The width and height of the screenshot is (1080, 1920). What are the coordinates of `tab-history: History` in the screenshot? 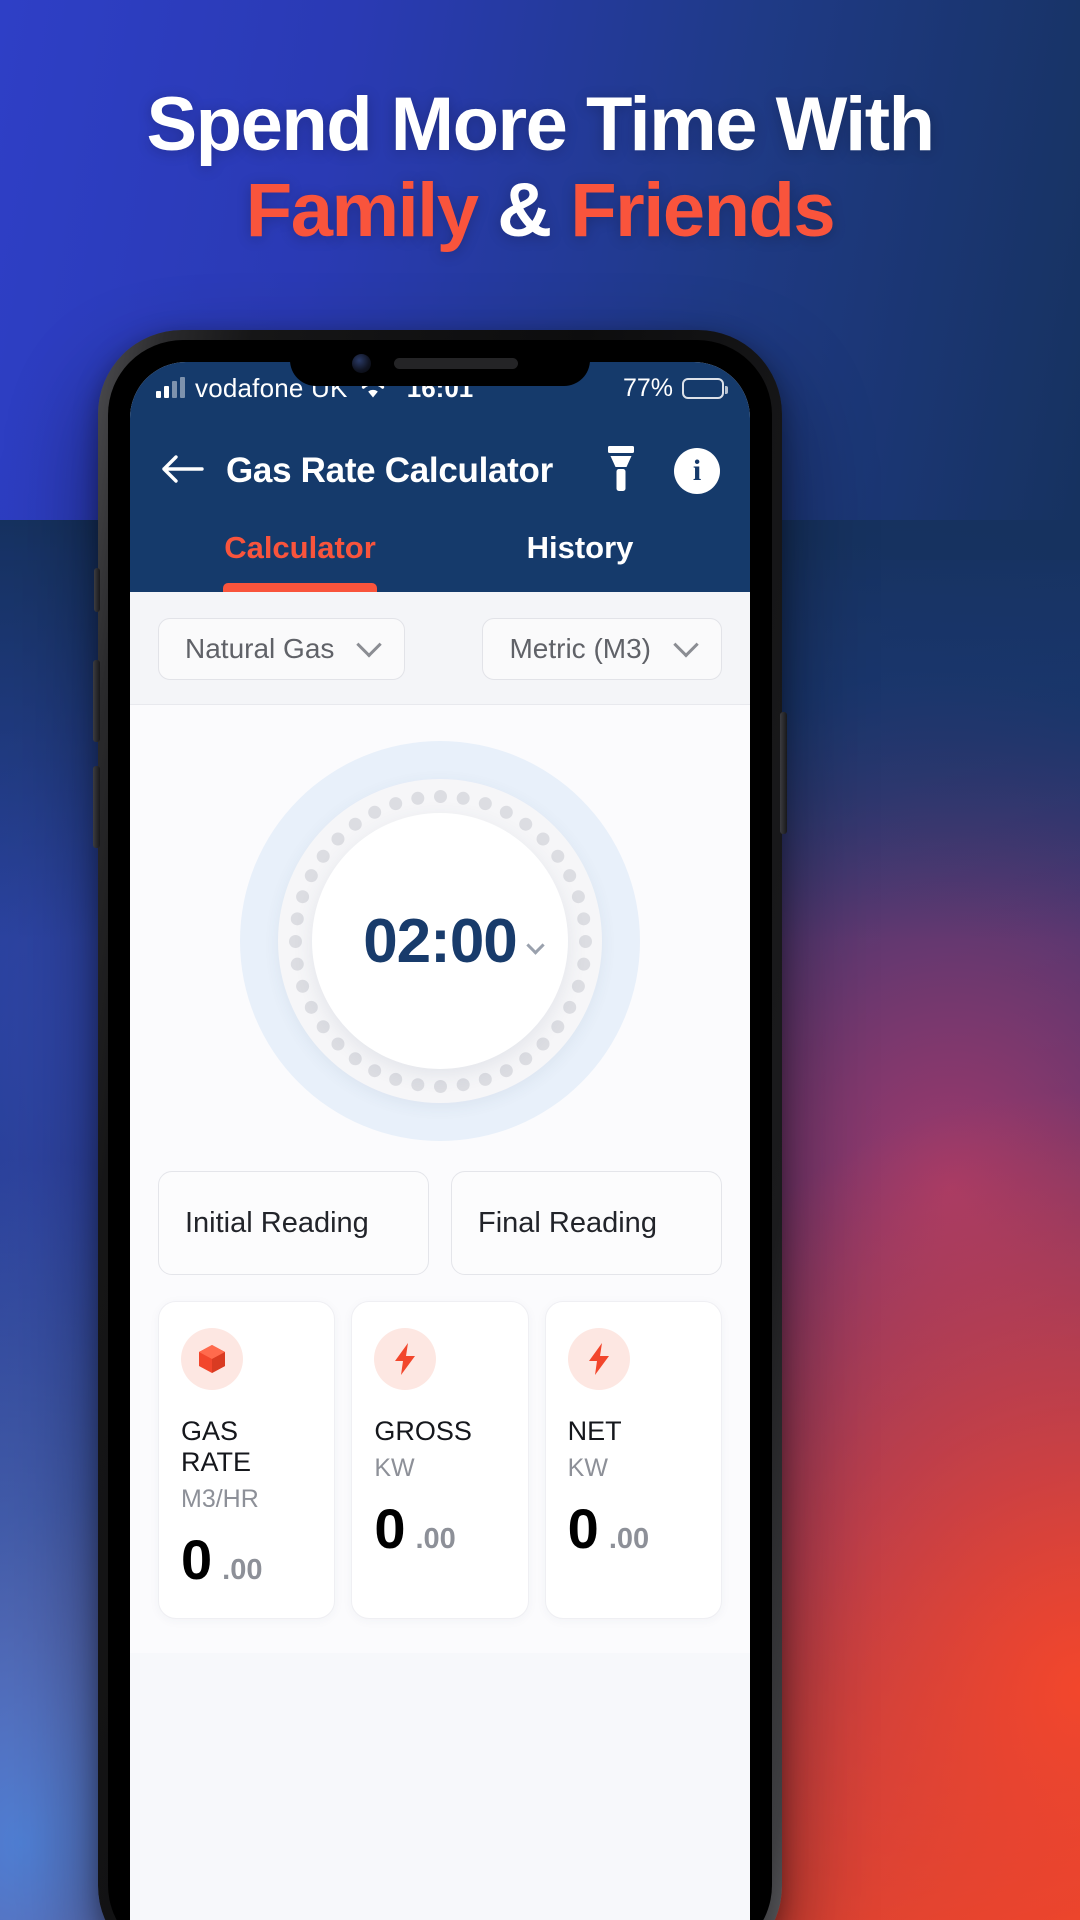 It's located at (580, 561).